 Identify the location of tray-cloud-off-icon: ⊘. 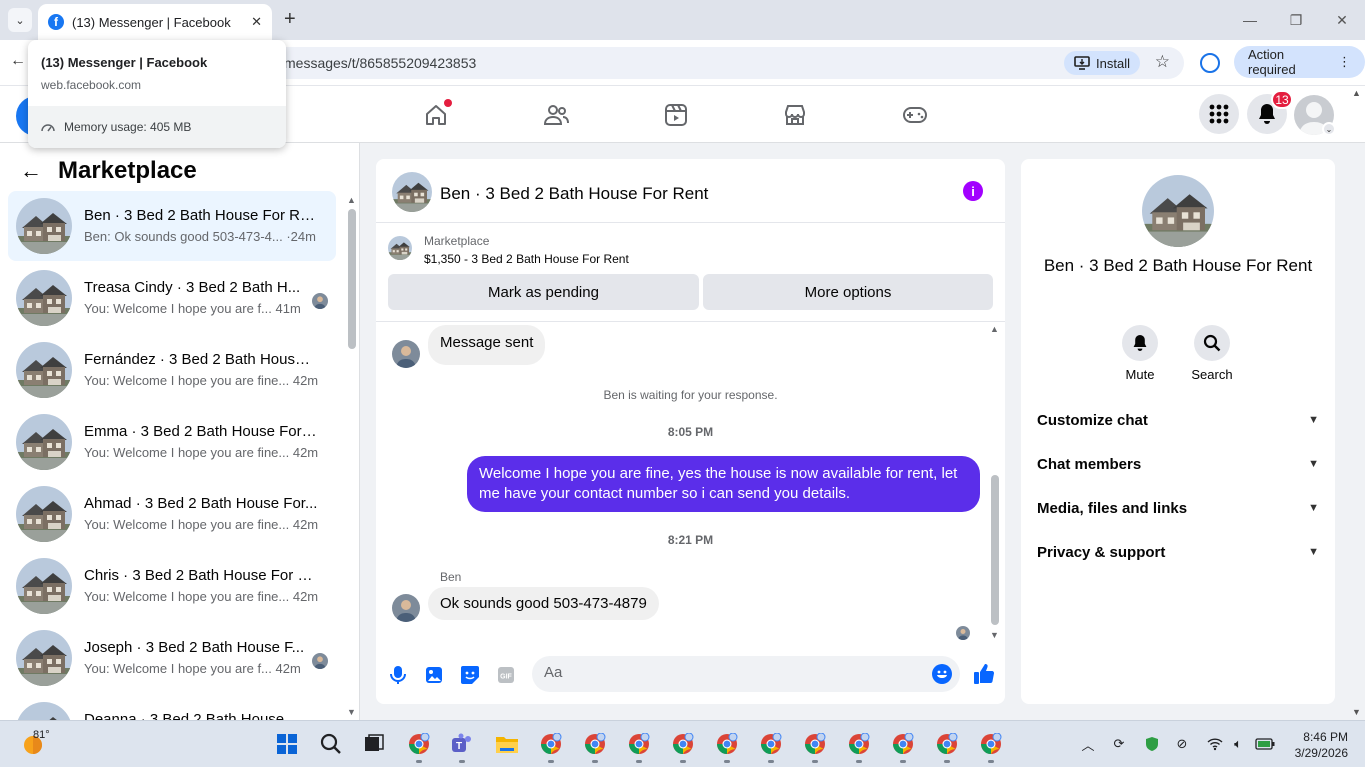
(1182, 744).